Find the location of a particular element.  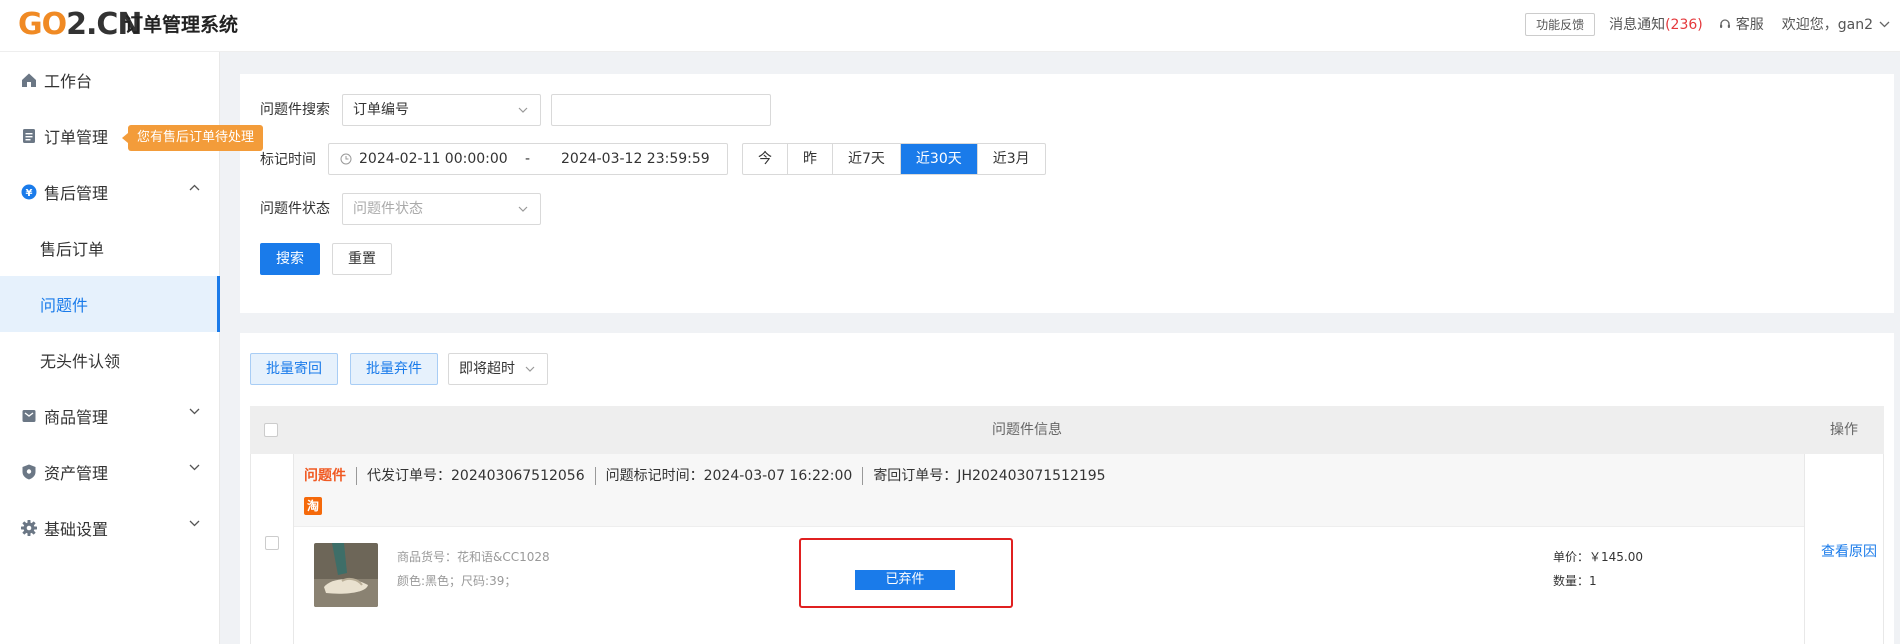

search-type-value: 订单编号 is located at coordinates (381, 110).